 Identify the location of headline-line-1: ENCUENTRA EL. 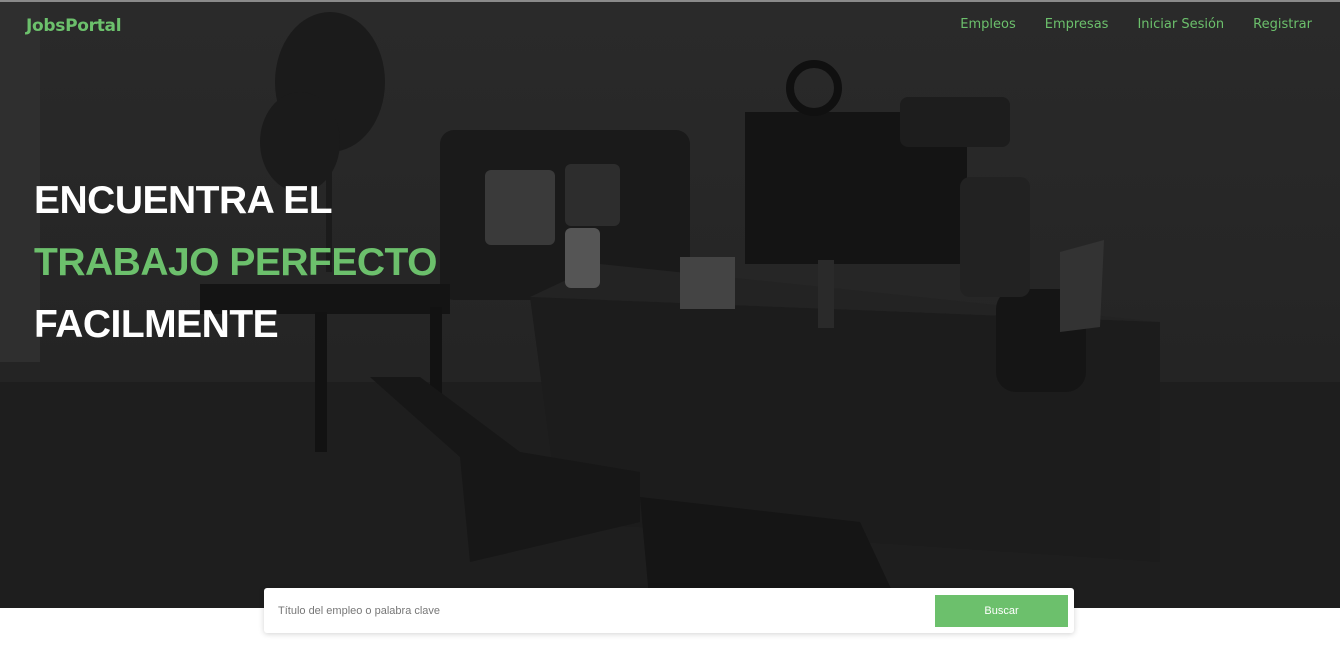
(183, 200).